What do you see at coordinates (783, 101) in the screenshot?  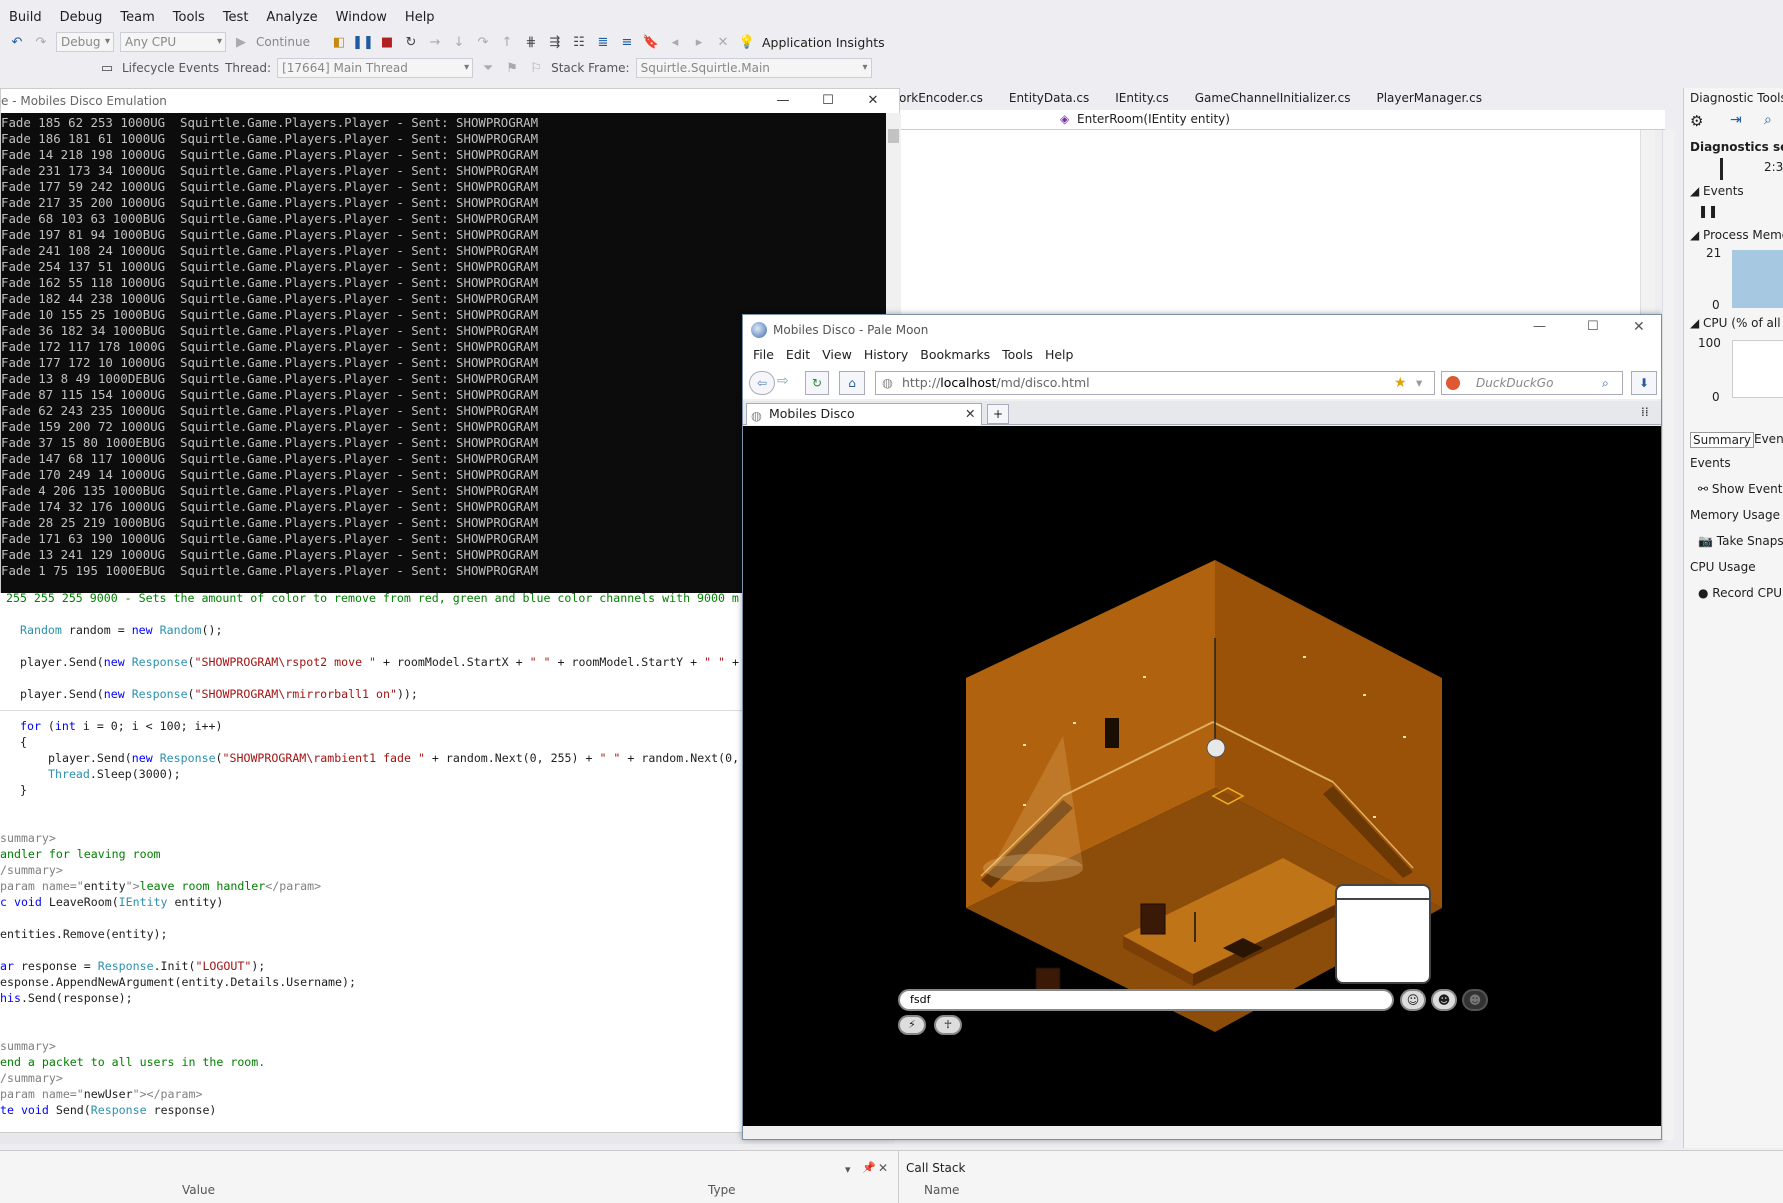 I see `minimize-icon: —` at bounding box center [783, 101].